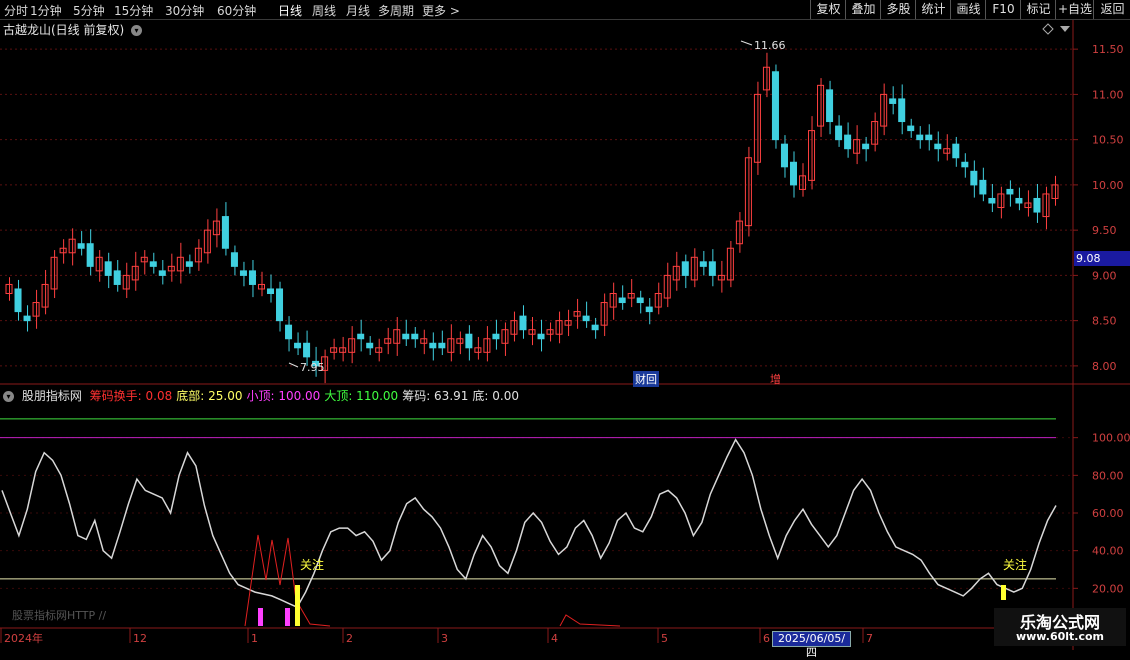 The height and width of the screenshot is (660, 1130). Describe the element at coordinates (140, 638) in the screenshot. I see `date-label: 12` at that location.